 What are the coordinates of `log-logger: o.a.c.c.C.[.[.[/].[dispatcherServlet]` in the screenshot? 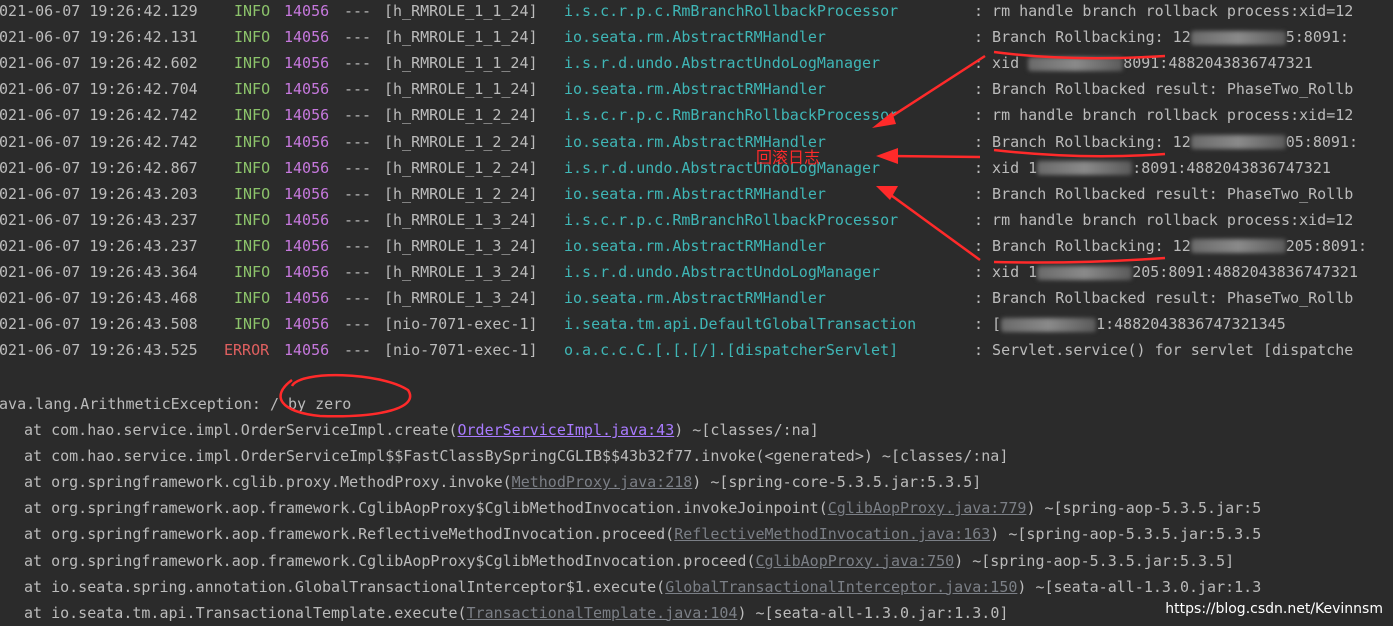 It's located at (731, 350).